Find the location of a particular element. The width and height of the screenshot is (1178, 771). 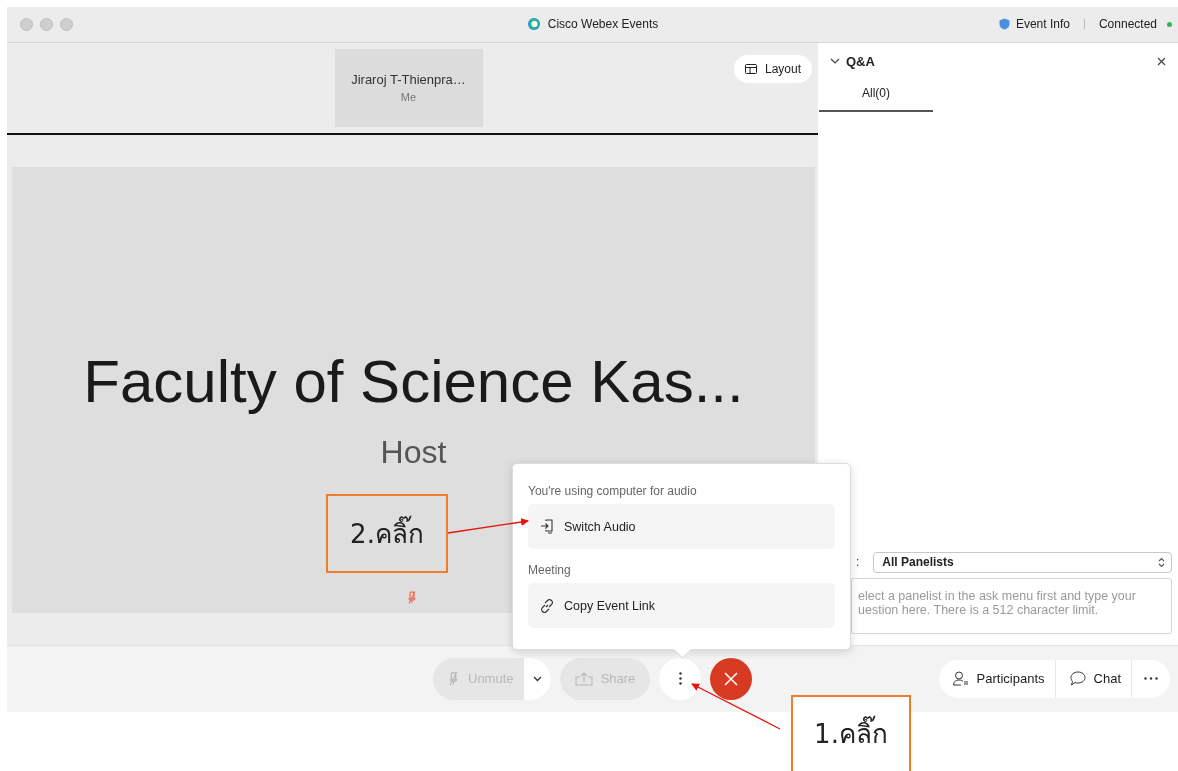

minimize-window-button is located at coordinates (46, 24).